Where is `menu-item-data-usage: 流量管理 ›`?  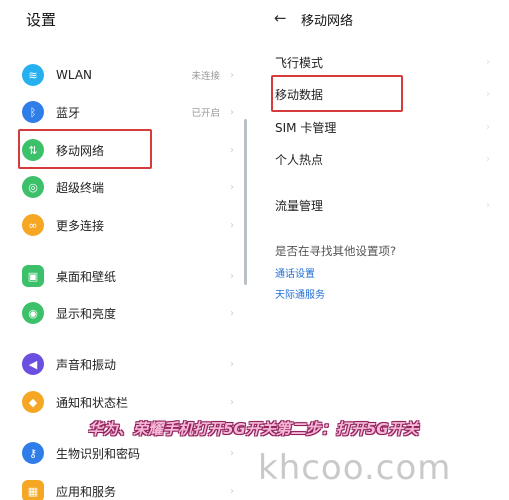 menu-item-data-usage: 流量管理 › is located at coordinates (382, 205).